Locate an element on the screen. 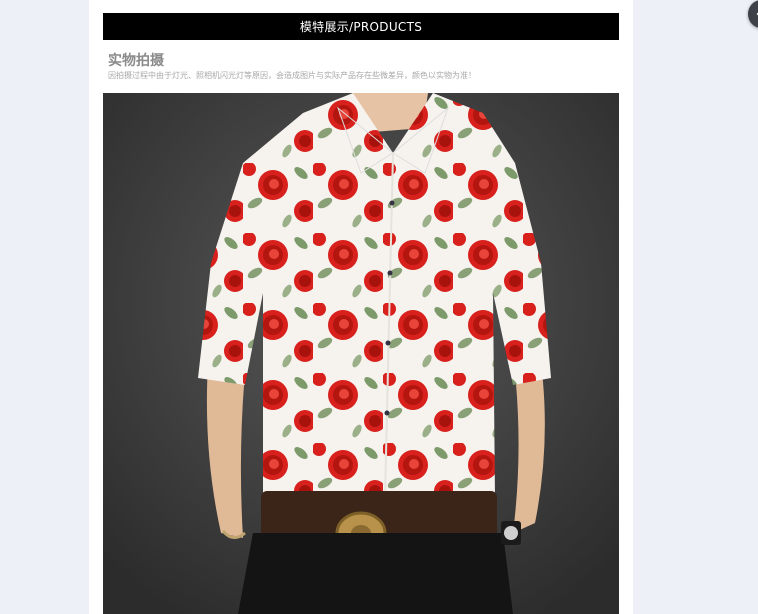 The image size is (758, 614). section-title: 实物拍摄 is located at coordinates (136, 61).